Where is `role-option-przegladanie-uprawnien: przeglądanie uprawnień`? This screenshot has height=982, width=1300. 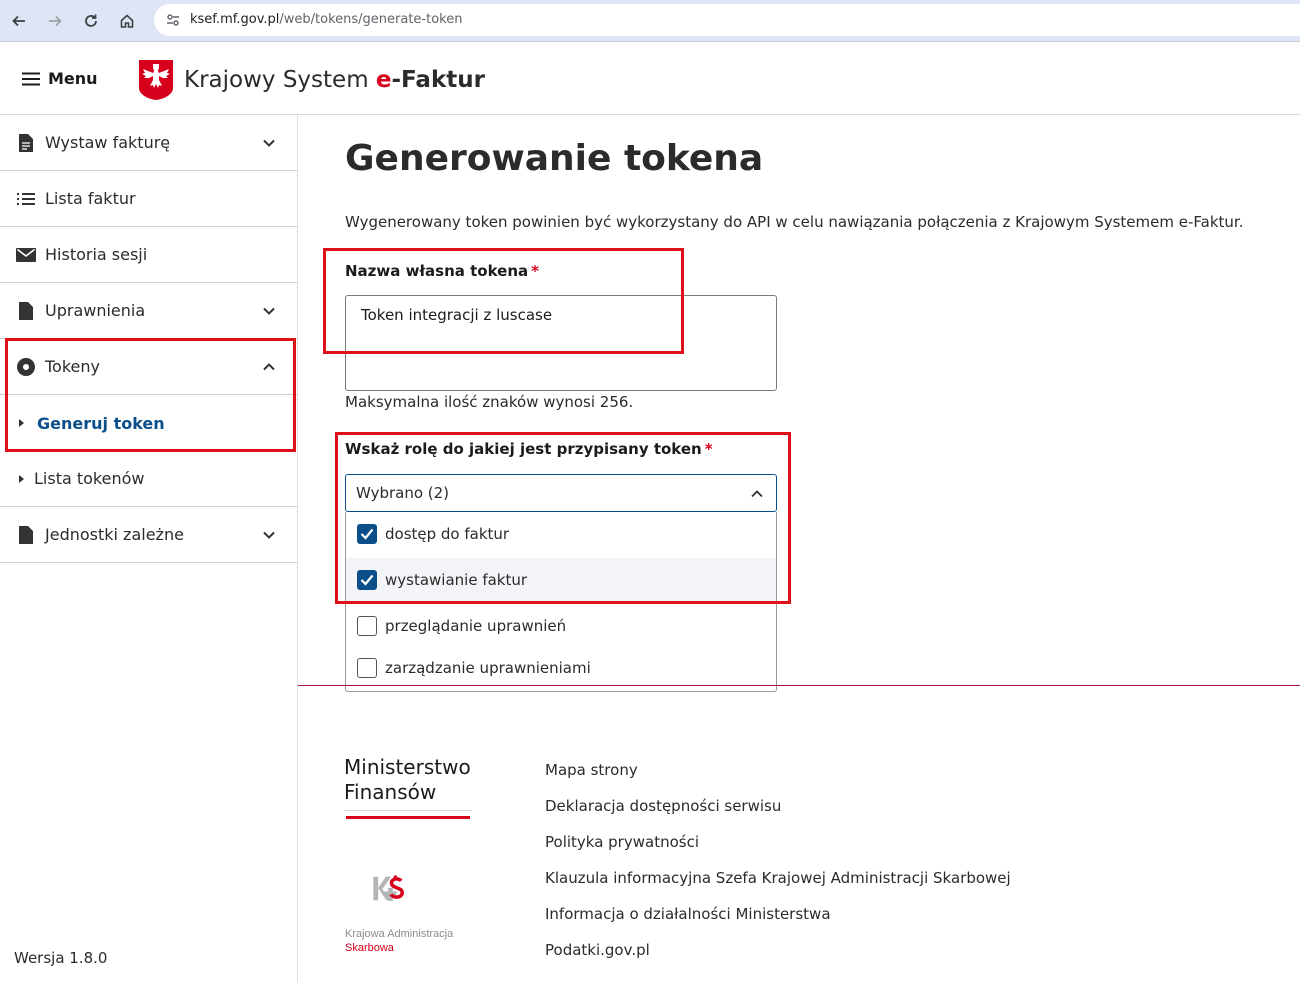 role-option-przegladanie-uprawnien: przeglądanie uprawnień is located at coordinates (561, 626).